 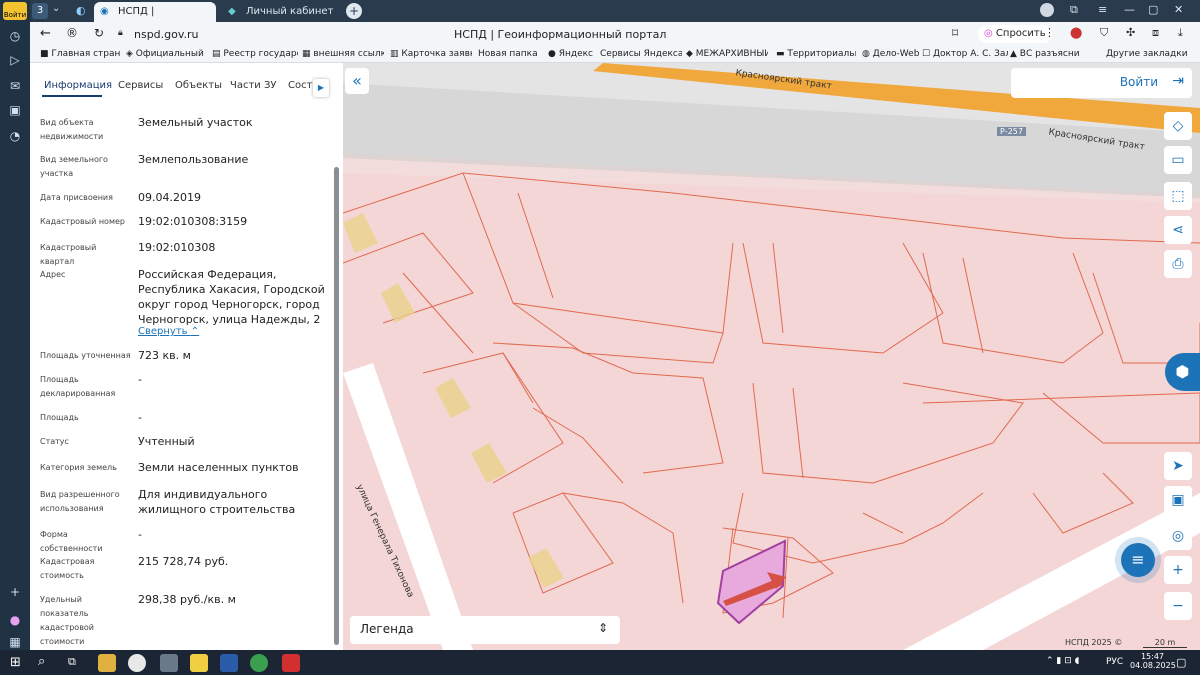 I want to click on bookmark-item: ☐ Доктор А. С. Зал, so click(x=965, y=54).